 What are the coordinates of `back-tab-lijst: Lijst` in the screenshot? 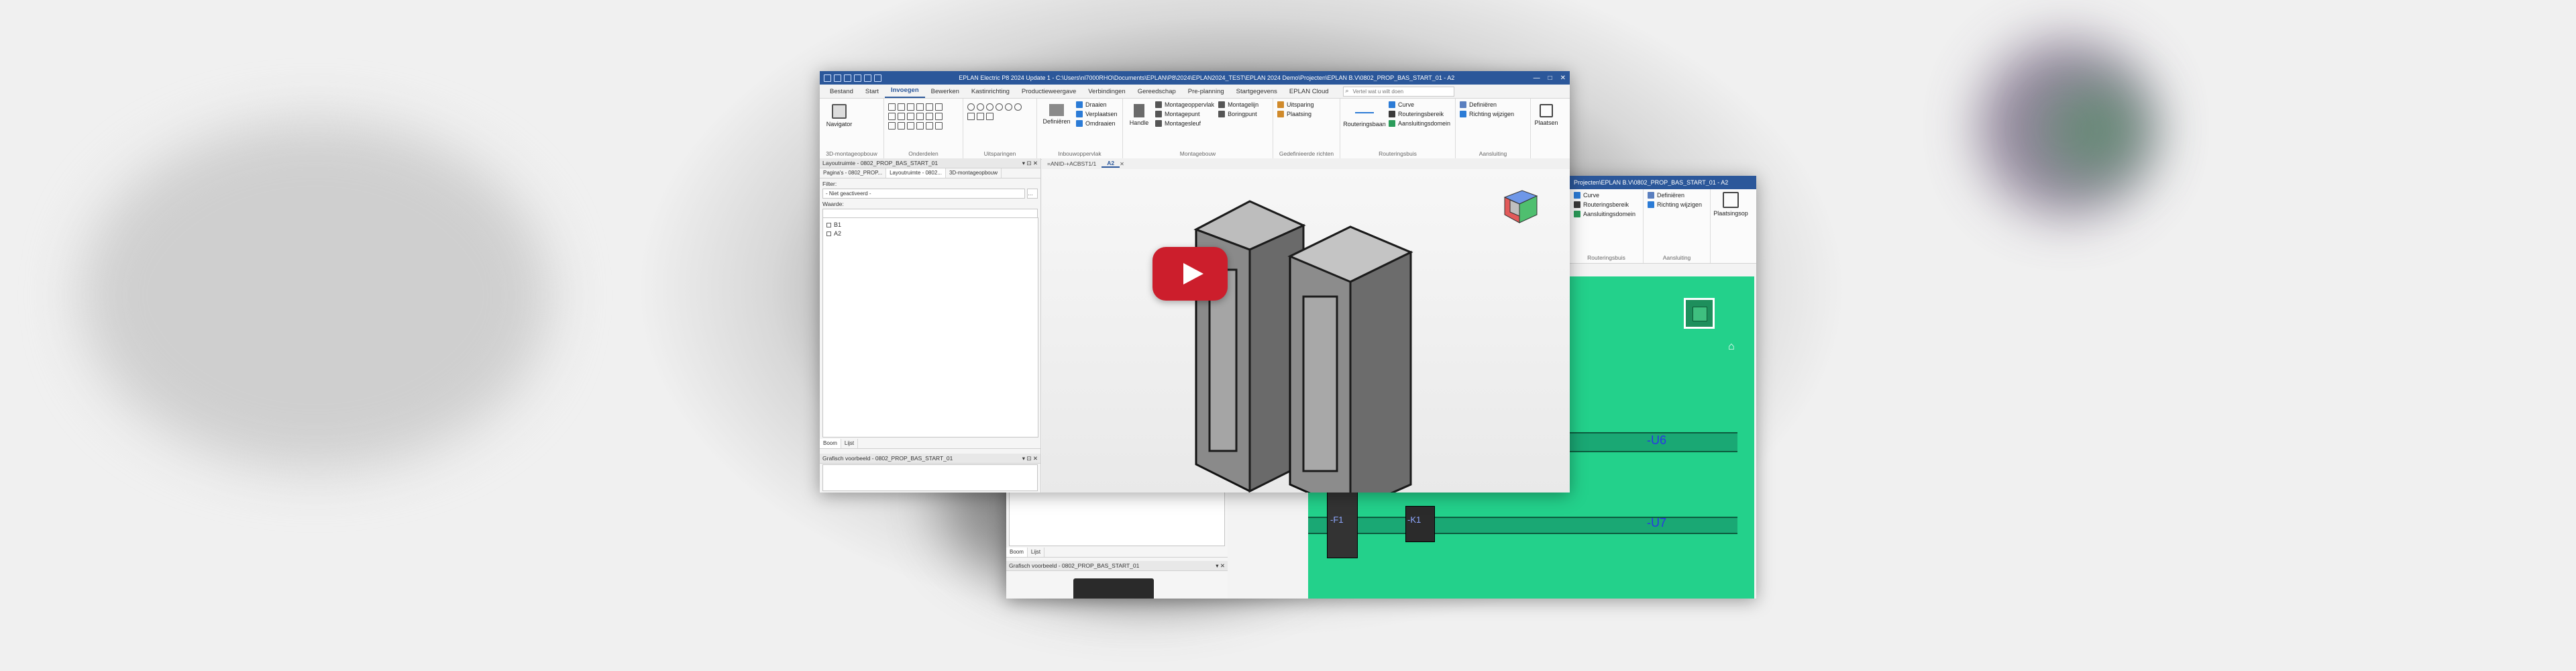 It's located at (1036, 552).